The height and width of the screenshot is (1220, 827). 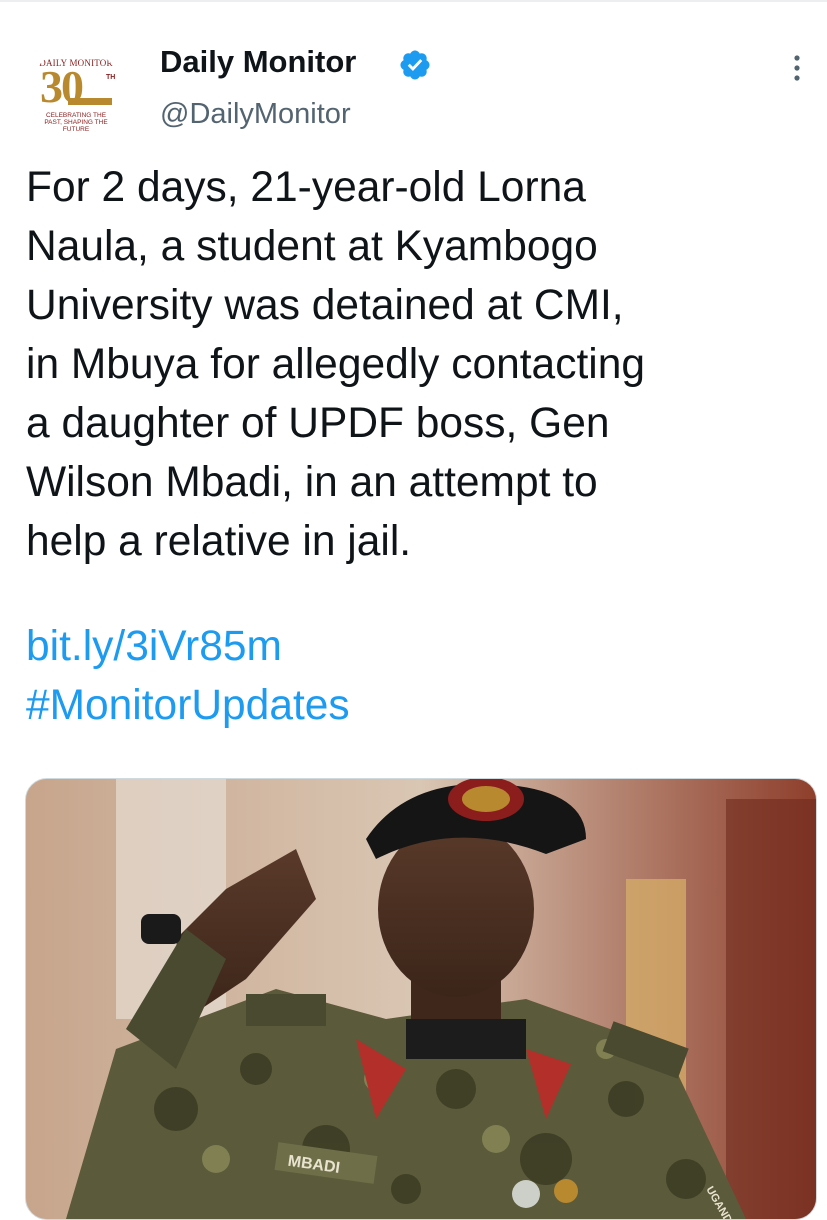 I want to click on tweet-text-line: a daughter of UPDF boss, Gen, so click(x=318, y=423).